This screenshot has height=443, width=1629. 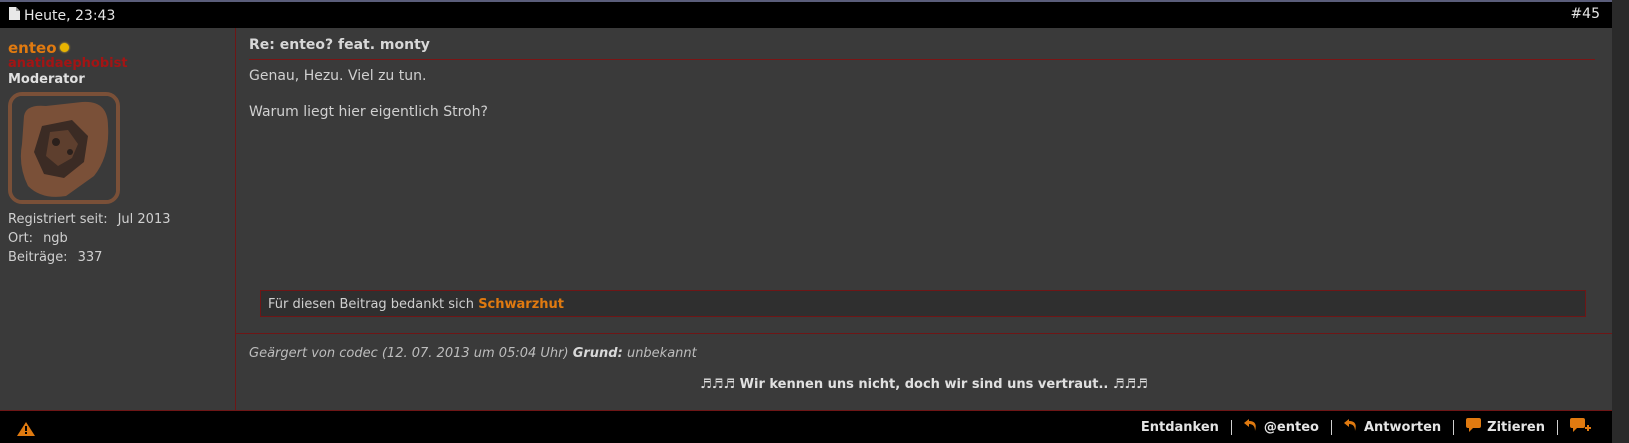 I want to click on post-message-line: Warum liegt hier eigentlich Stroh?, so click(x=368, y=112).